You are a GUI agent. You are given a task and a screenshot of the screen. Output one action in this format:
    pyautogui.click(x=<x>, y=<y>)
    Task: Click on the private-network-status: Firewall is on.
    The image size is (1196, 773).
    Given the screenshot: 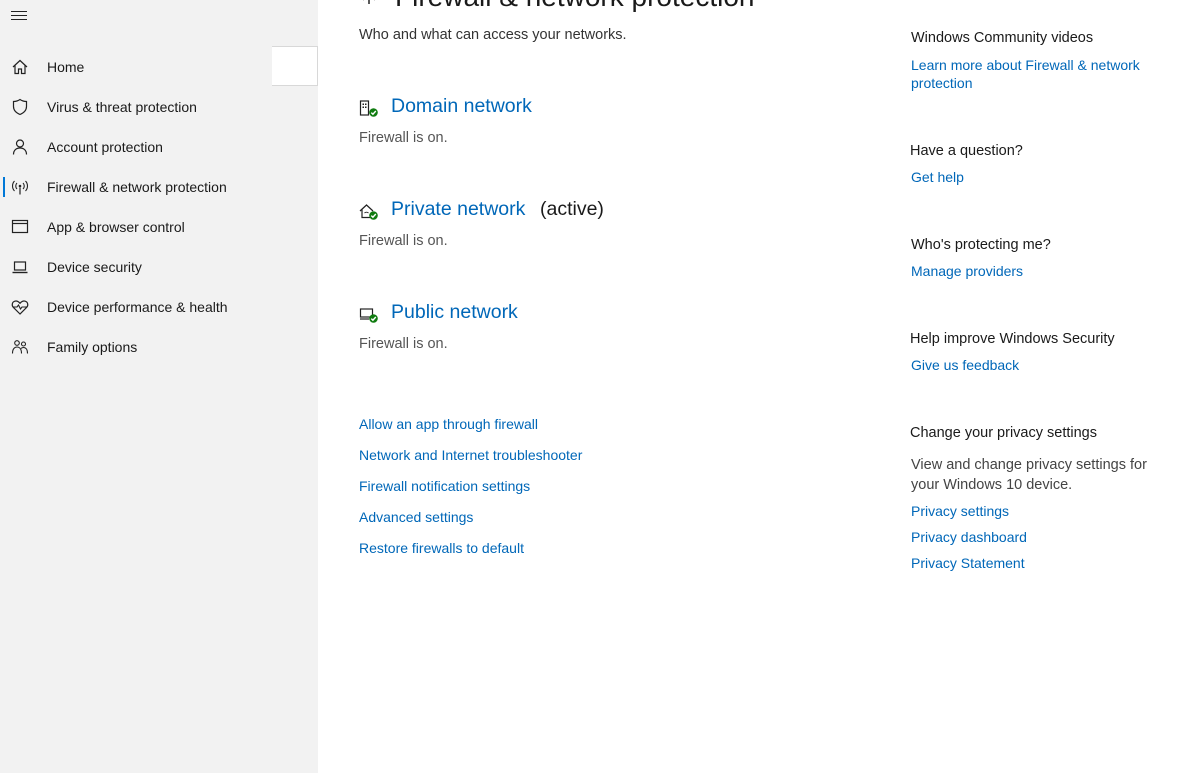 What is the action you would take?
    pyautogui.click(x=403, y=241)
    